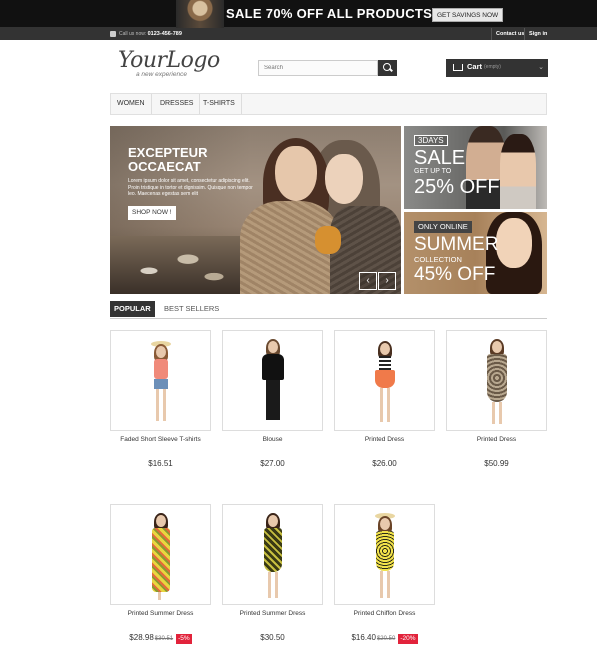 This screenshot has width=597, height=651. Describe the element at coordinates (161, 74) in the screenshot. I see `logo-tagline: a new experience` at that location.